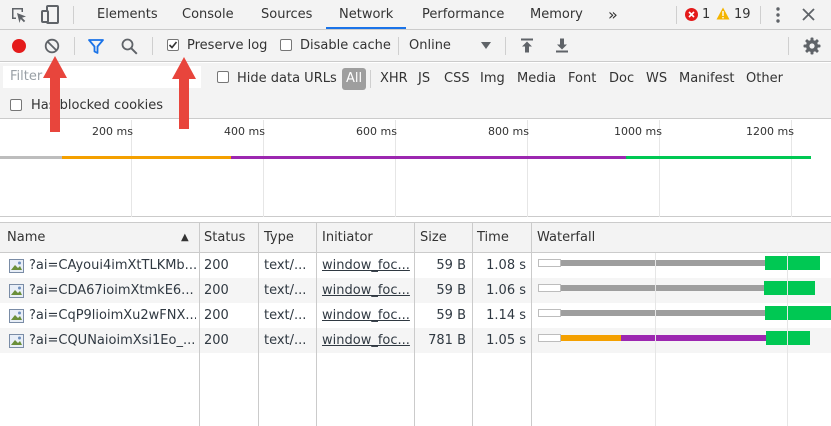  What do you see at coordinates (376, 131) in the screenshot?
I see `overview-tick-label: 600 ms` at bounding box center [376, 131].